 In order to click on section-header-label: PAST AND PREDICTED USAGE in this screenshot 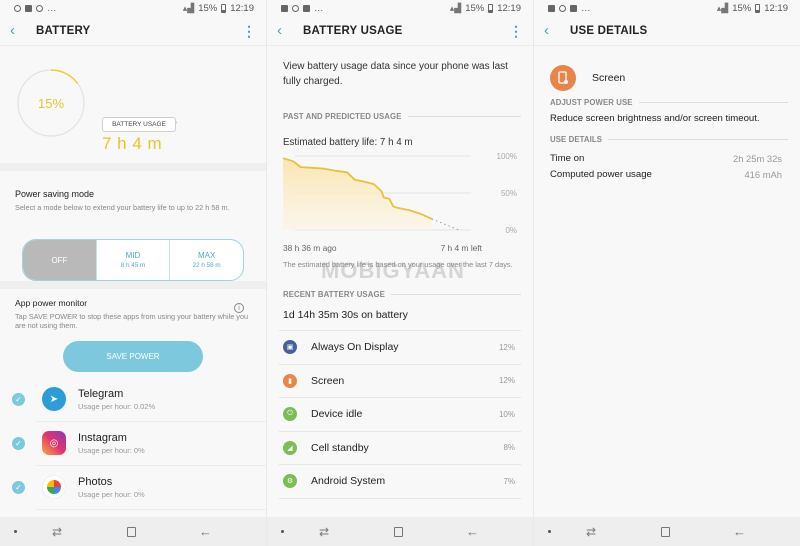, I will do `click(342, 116)`.